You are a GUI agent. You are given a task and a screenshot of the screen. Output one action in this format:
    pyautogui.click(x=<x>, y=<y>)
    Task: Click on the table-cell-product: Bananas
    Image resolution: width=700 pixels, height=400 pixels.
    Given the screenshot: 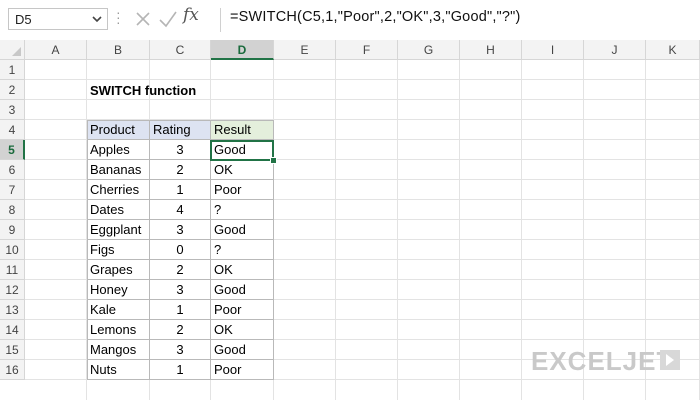 What is the action you would take?
    pyautogui.click(x=118, y=170)
    